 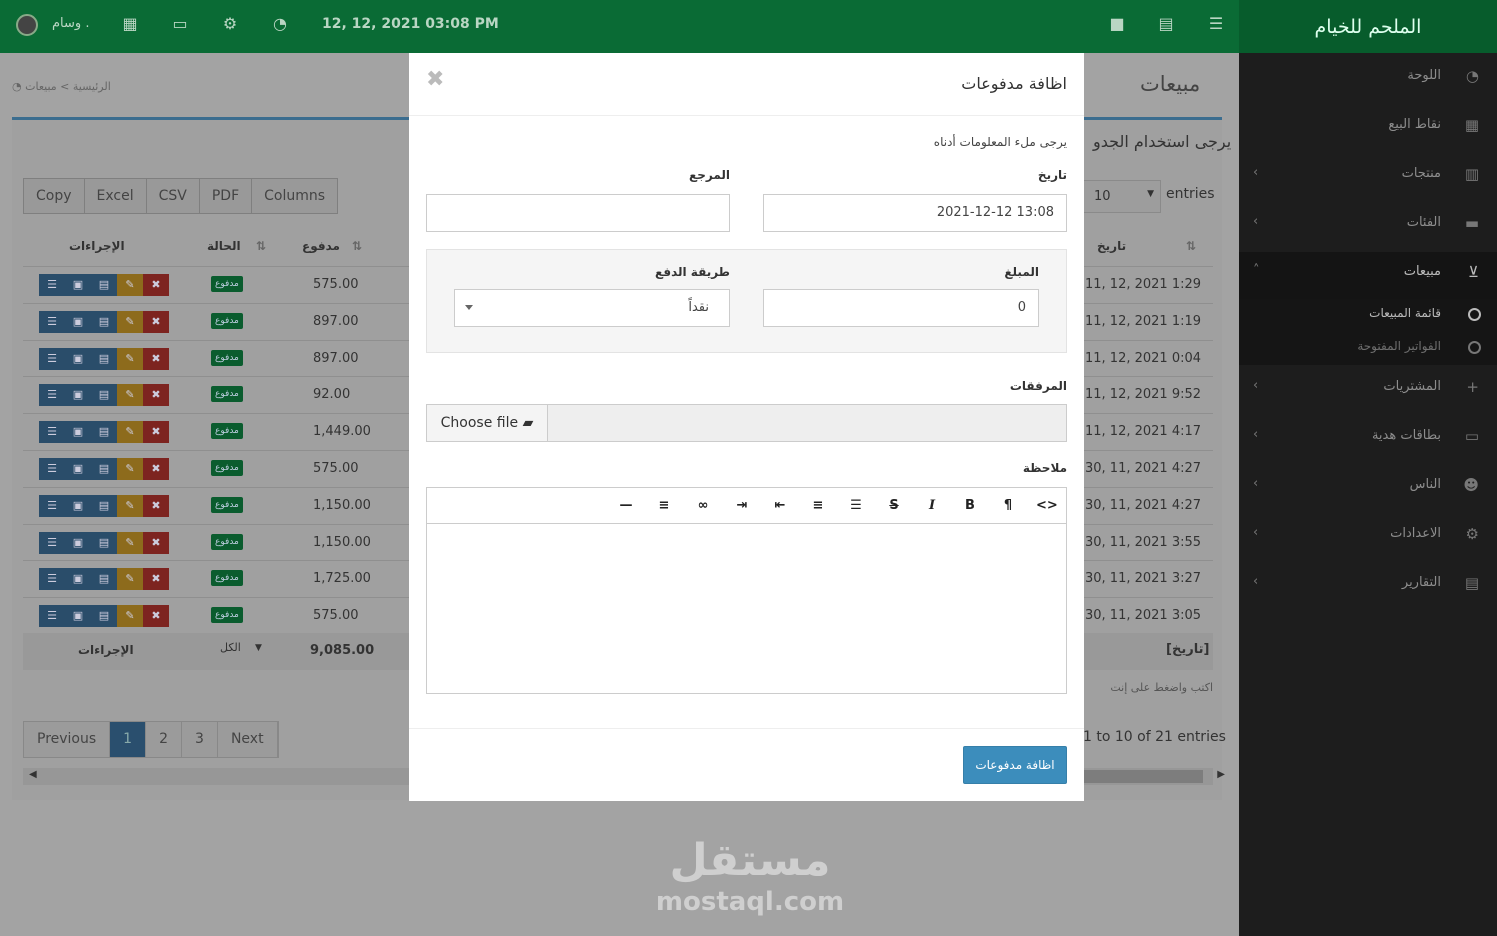 What do you see at coordinates (27, 25) in the screenshot?
I see `avatar` at bounding box center [27, 25].